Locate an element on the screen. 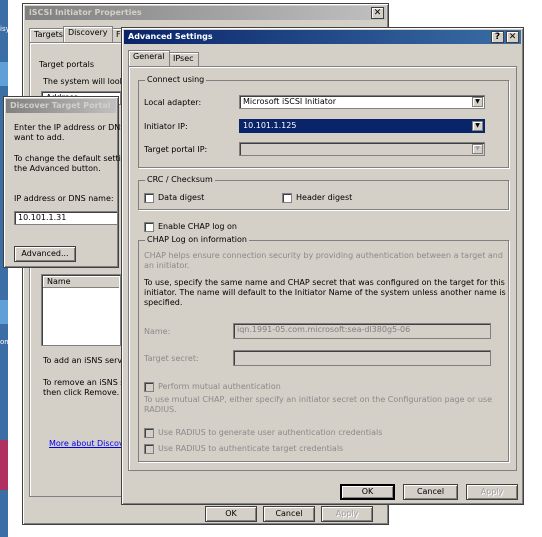 The width and height of the screenshot is (542, 537). header-digest-label: Header digest is located at coordinates (324, 197).